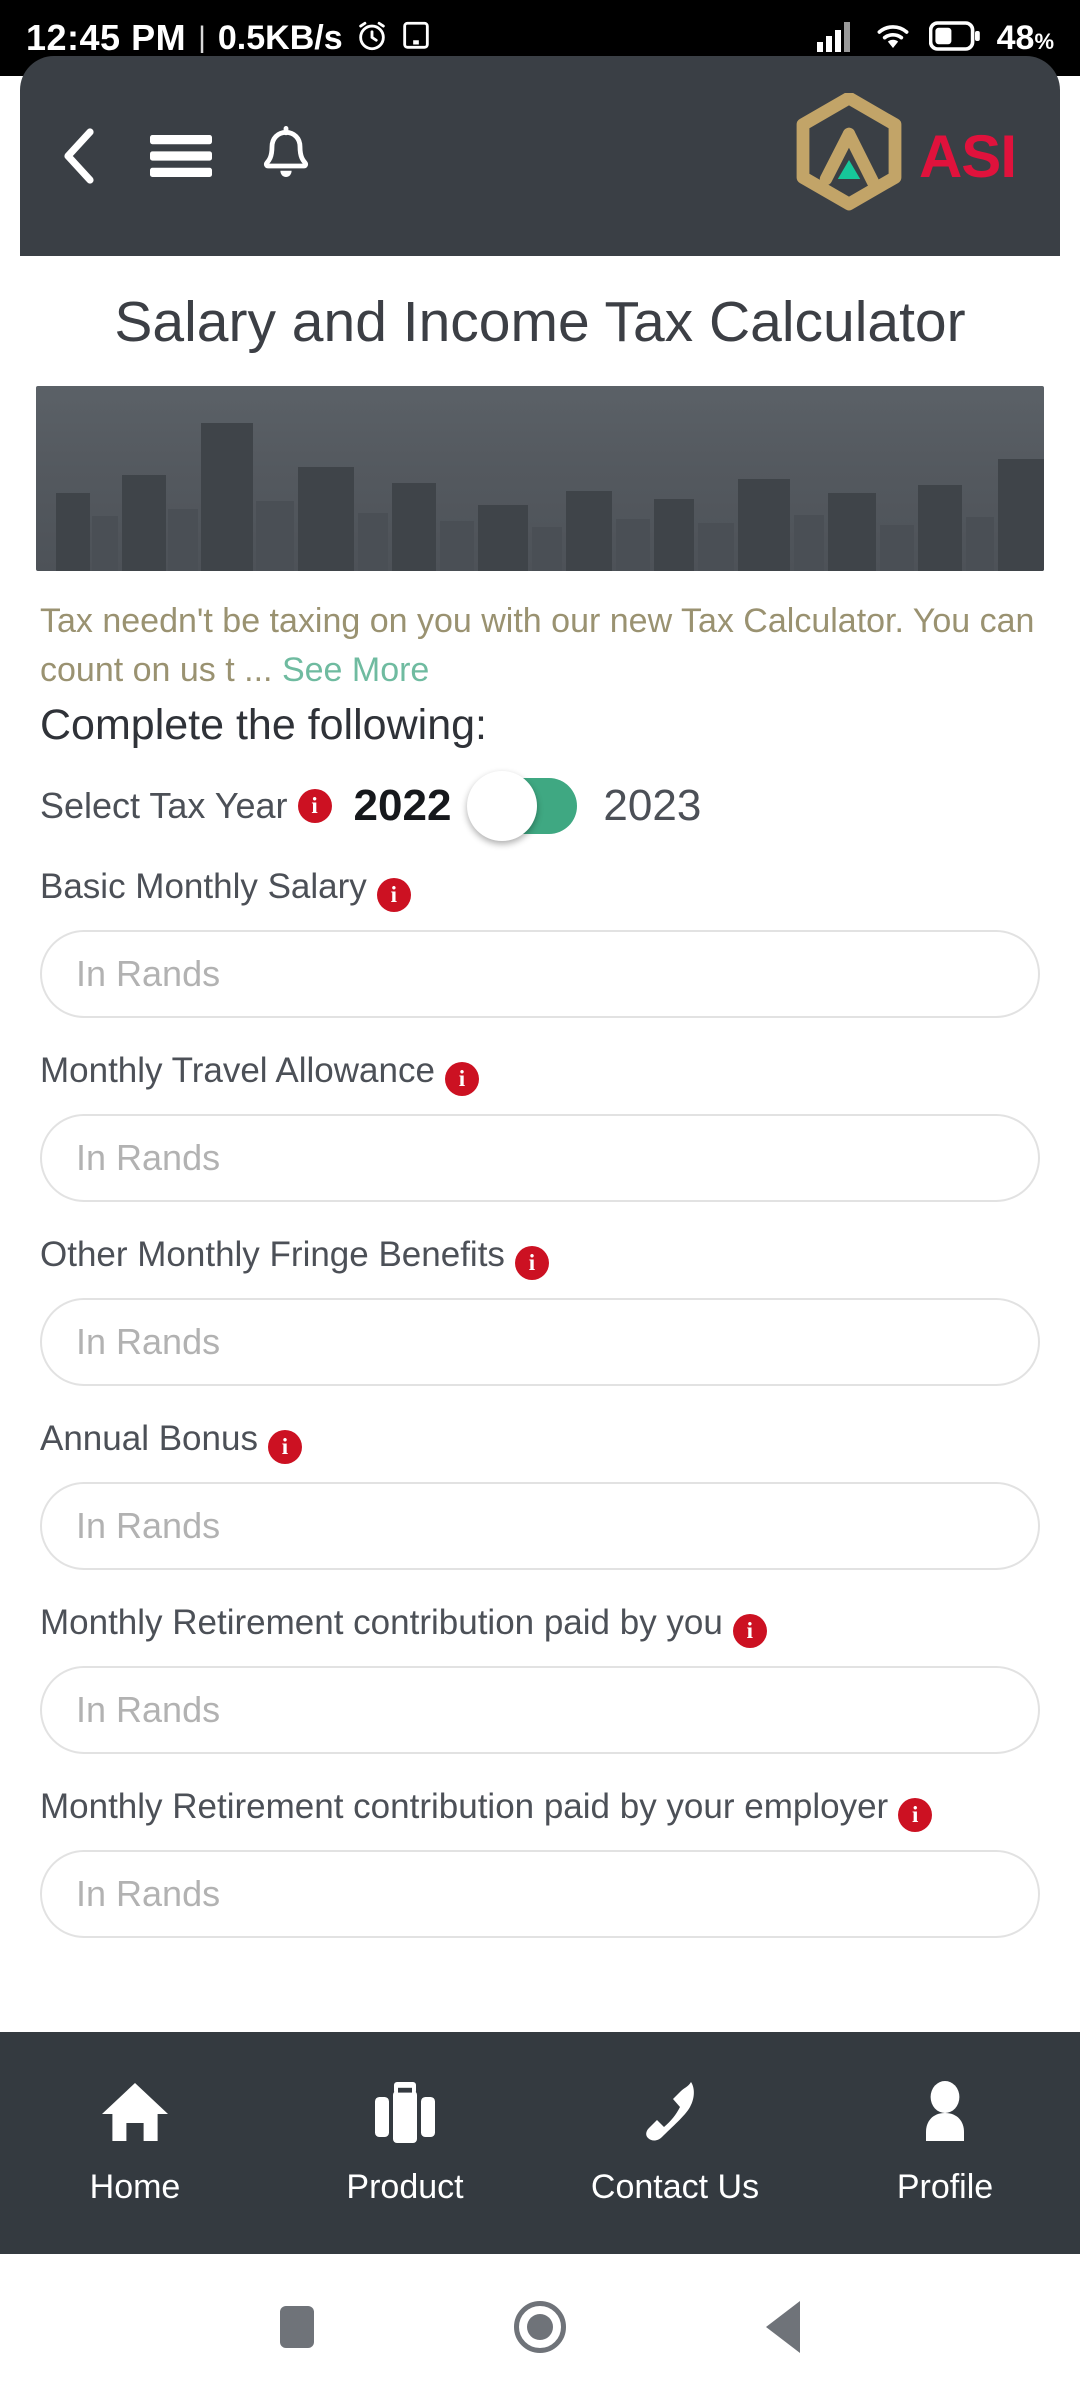 This screenshot has height=2400, width=1080. I want to click on tax-year-toggle, so click(522, 806).